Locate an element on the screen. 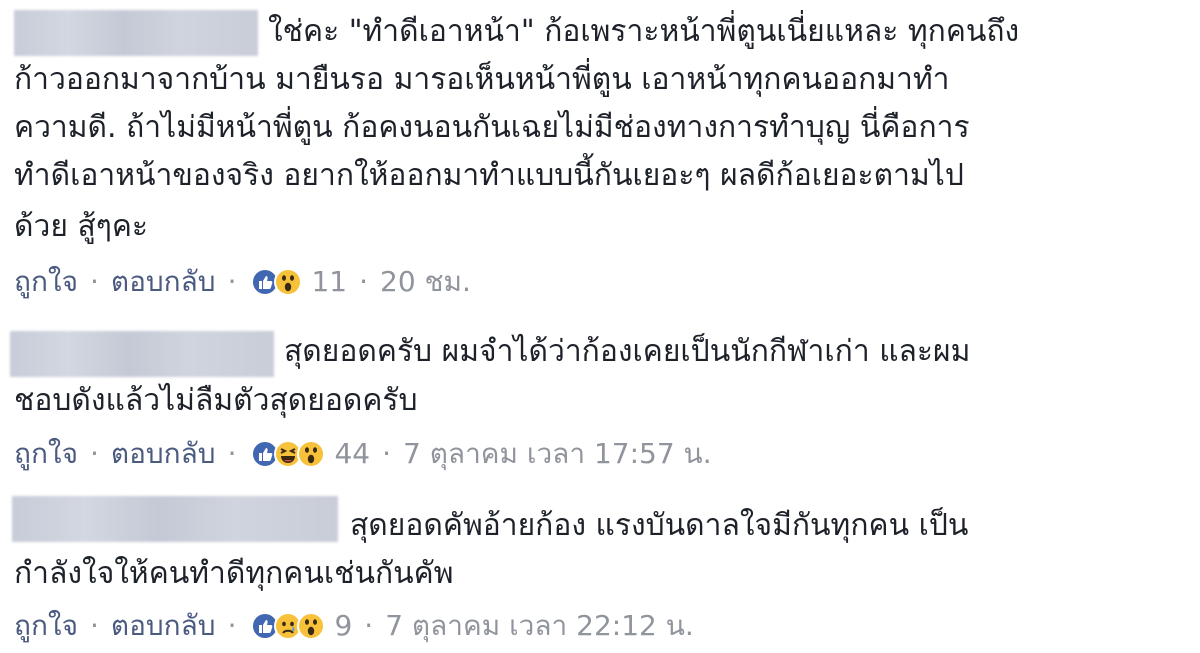 The image size is (1200, 653). reaction-count: 9 is located at coordinates (343, 626).